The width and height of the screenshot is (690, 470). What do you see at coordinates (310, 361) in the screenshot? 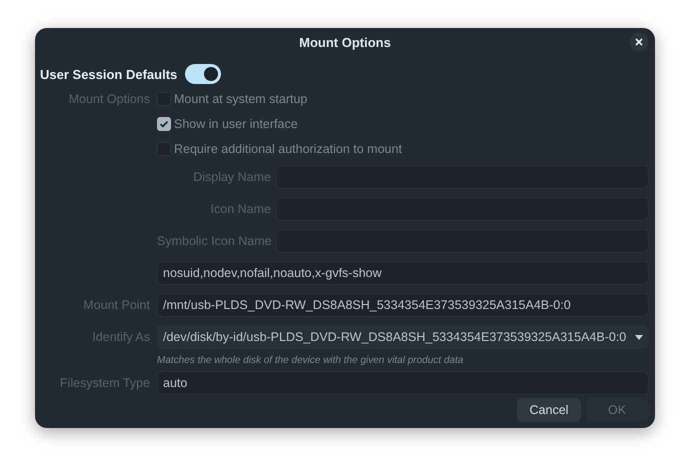
I see `hint-text: Matches the whole disk of the device with the given vital product data` at bounding box center [310, 361].